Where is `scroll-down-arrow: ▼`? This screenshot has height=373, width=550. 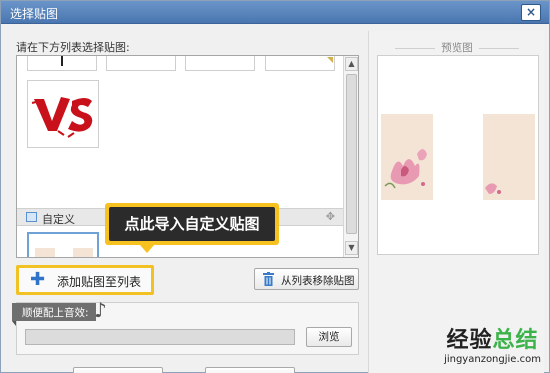
scroll-down-arrow: ▼ is located at coordinates (351, 248).